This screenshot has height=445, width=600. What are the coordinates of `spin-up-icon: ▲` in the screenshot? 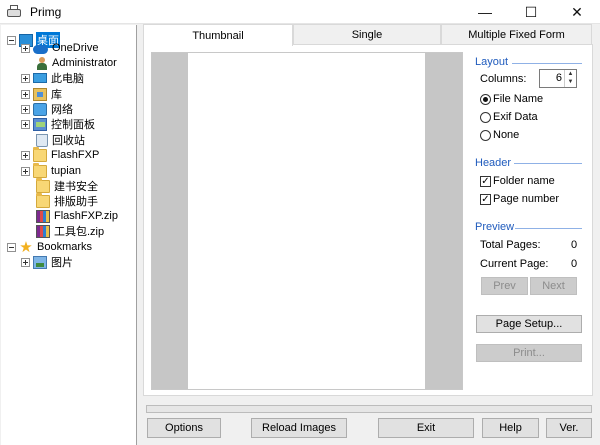 It's located at (570, 74).